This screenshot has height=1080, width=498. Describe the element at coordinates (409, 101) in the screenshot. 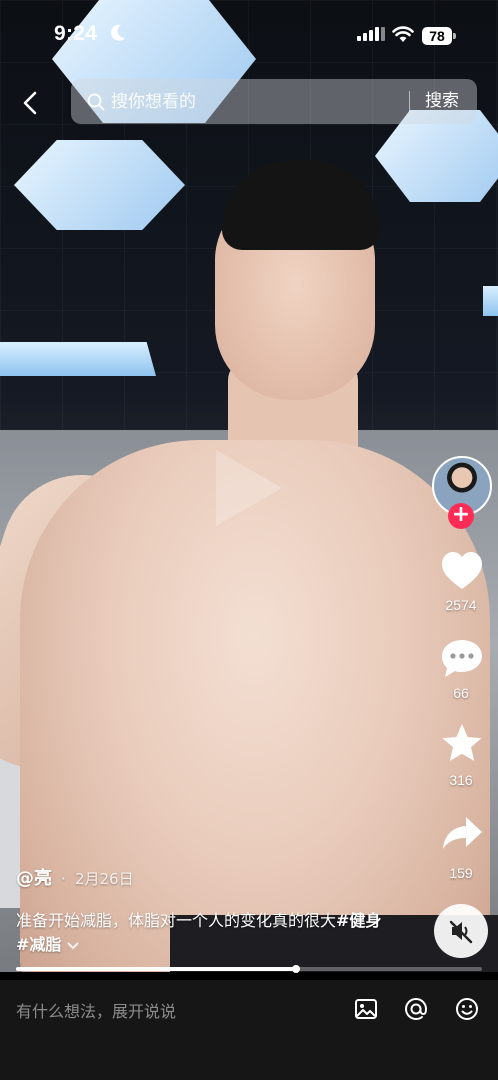

I see `search-divider` at that location.